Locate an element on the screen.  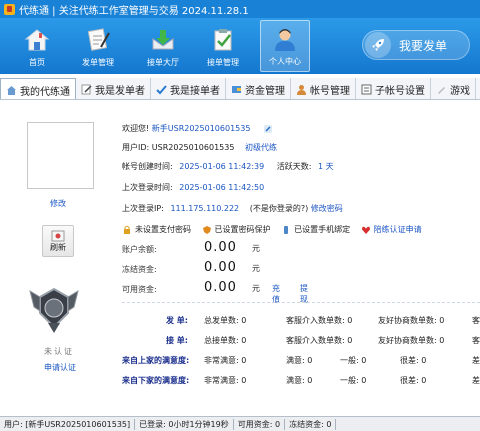
downstream-sat: 满意: 0 is located at coordinates (299, 380).